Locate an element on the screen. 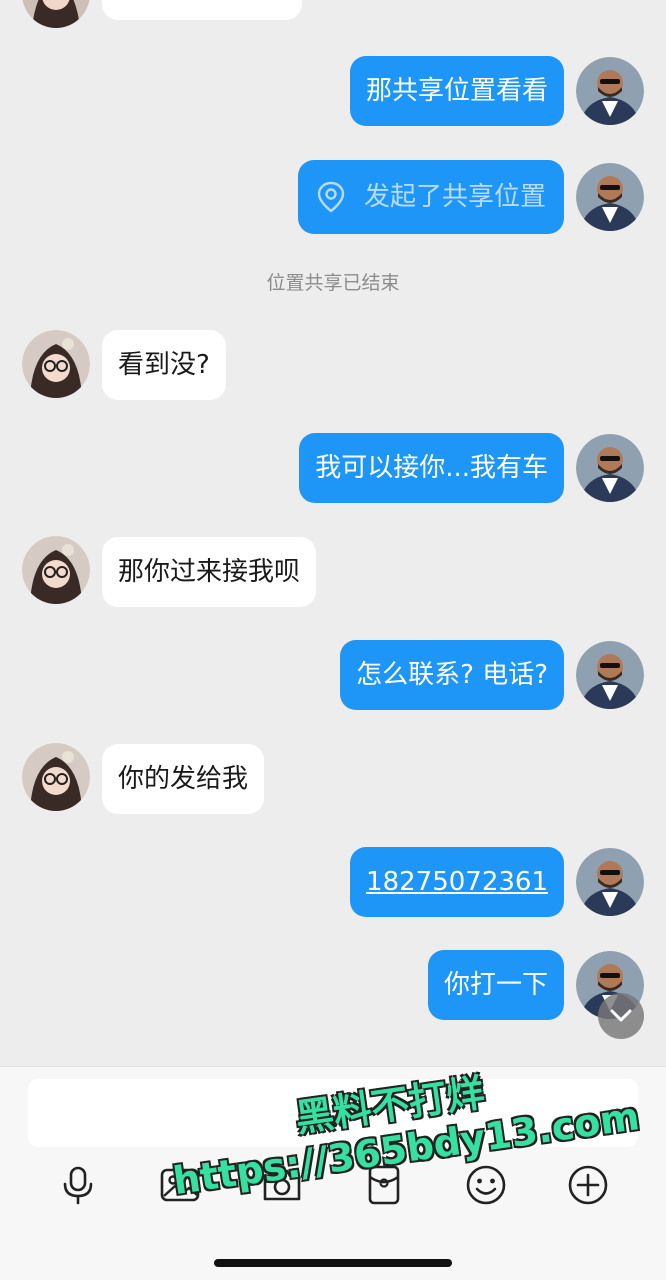  message-bubble: 那共享位置看看 is located at coordinates (456, 91).